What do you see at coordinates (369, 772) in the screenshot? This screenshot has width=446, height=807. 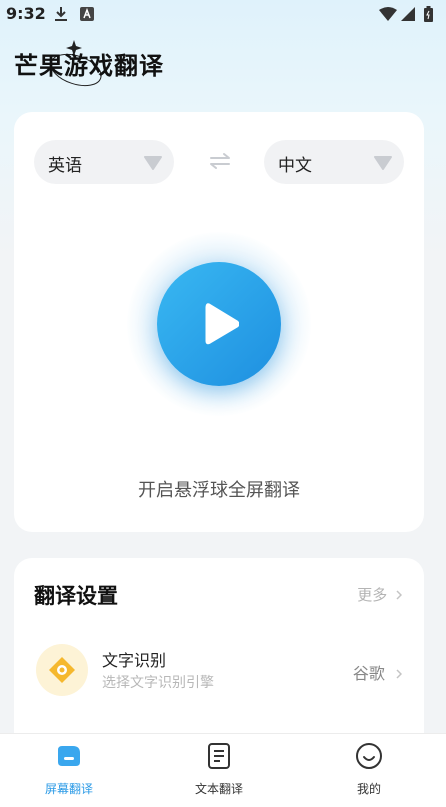 I see `tab-profile: 我的` at bounding box center [369, 772].